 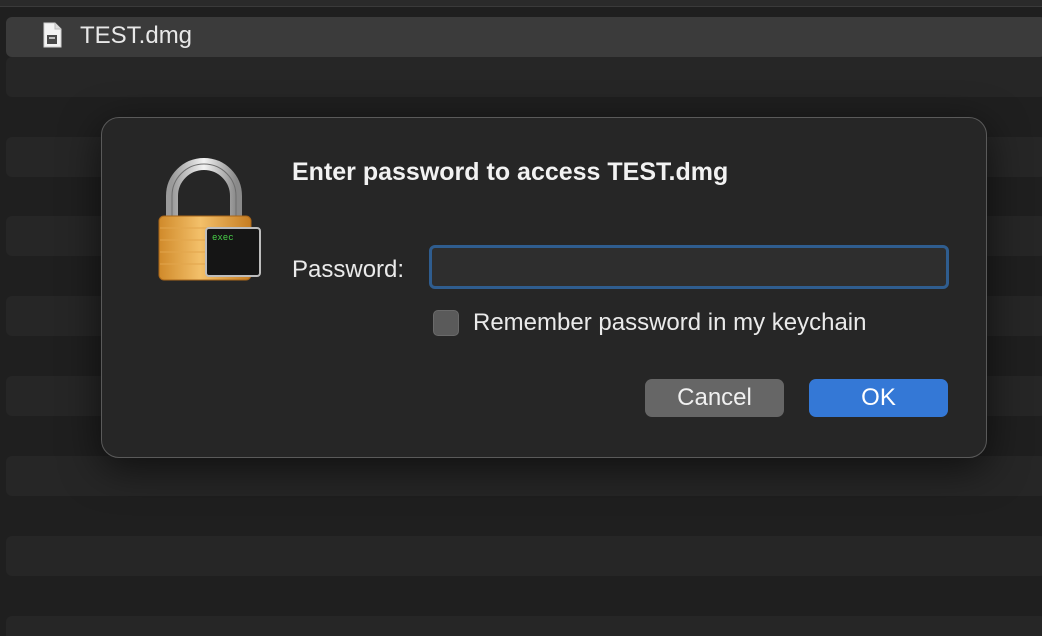 I want to click on ok-button: OK, so click(x=878, y=398).